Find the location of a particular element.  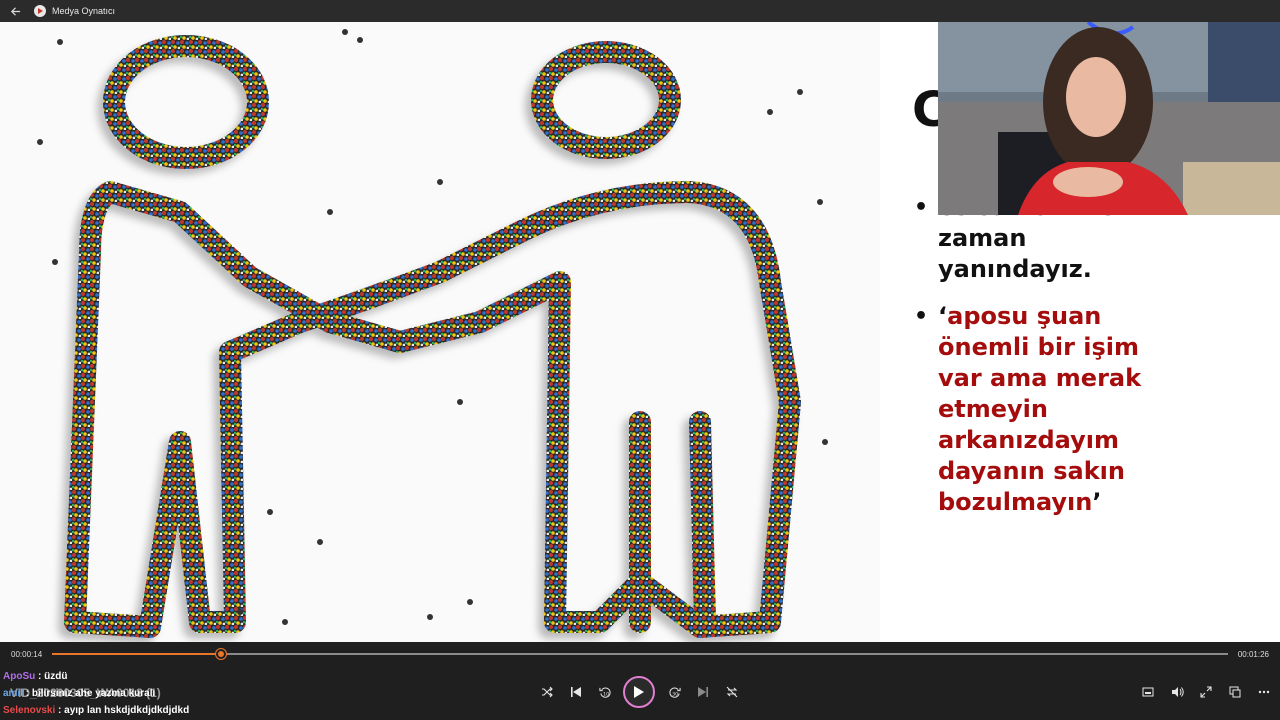

chat-username: ApoSu is located at coordinates (19, 676).